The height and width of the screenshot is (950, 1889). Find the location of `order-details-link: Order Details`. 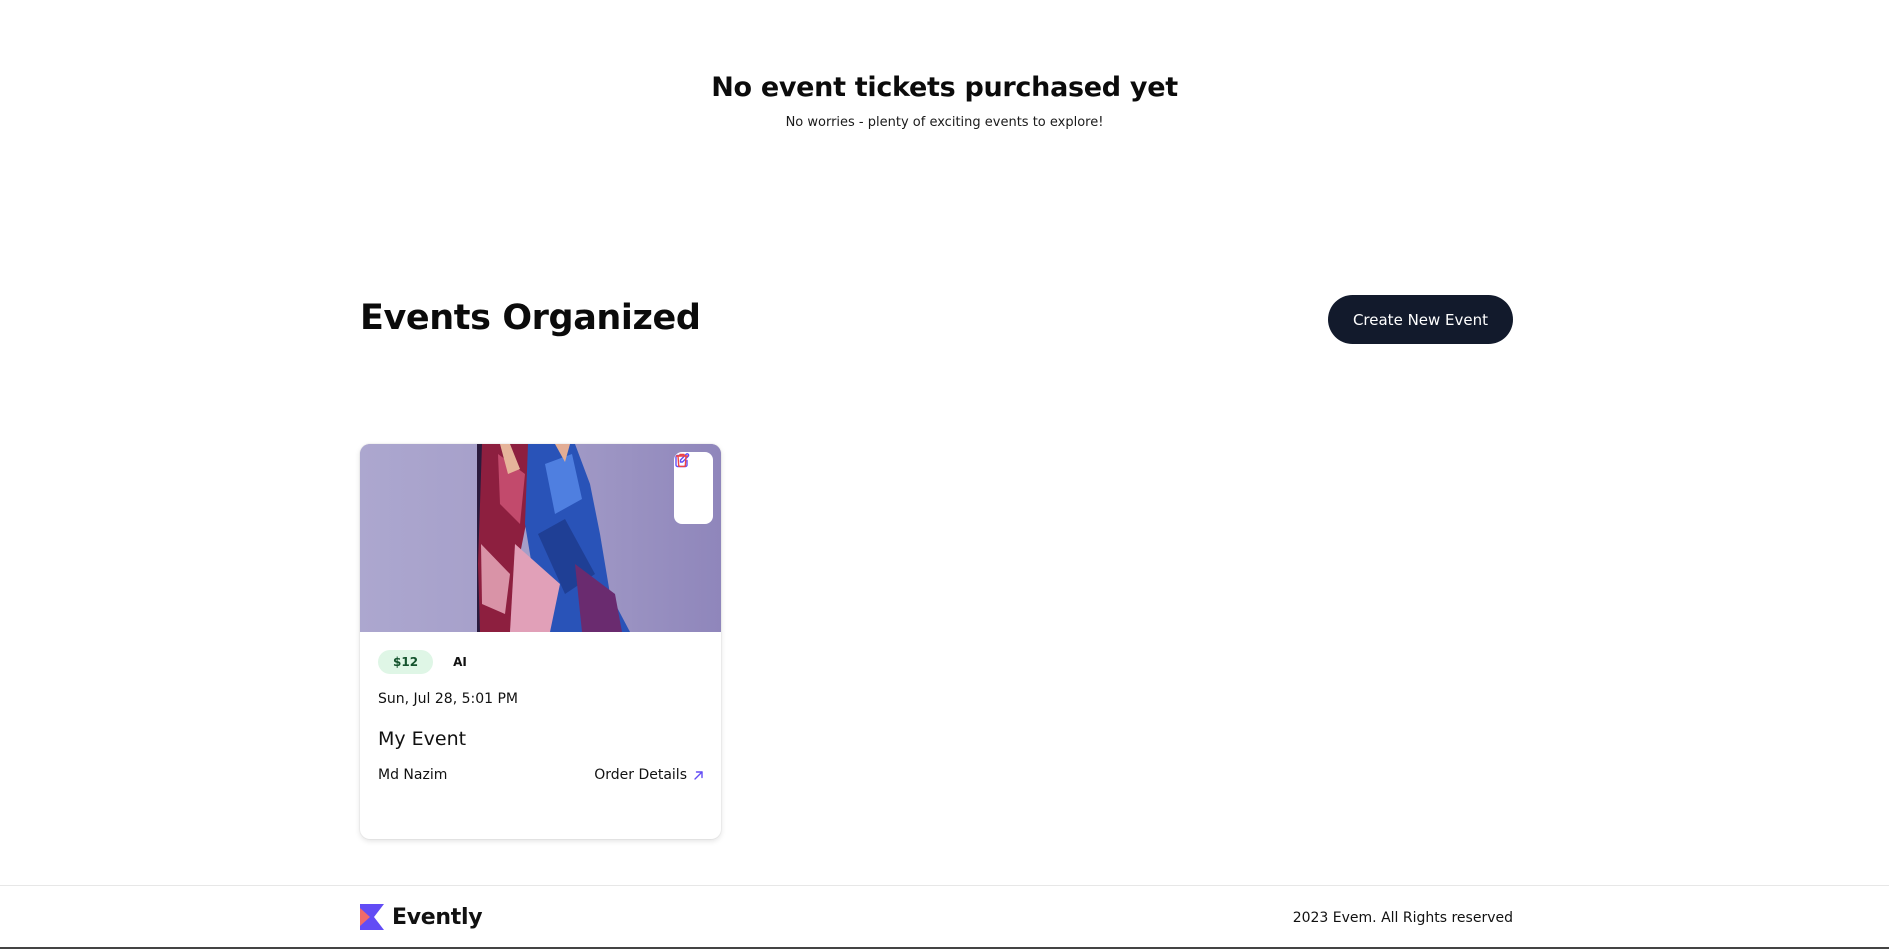

order-details-link: Order Details is located at coordinates (649, 775).